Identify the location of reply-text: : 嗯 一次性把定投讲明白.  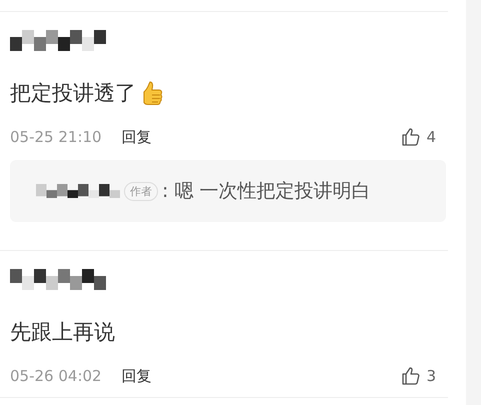
(266, 191).